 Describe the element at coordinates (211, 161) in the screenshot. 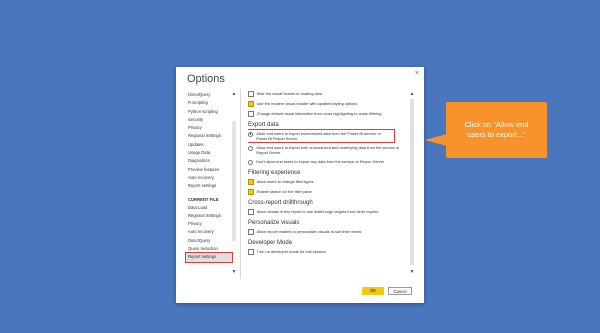

I see `sidebar-item-diagnostics: Diagnostics` at that location.